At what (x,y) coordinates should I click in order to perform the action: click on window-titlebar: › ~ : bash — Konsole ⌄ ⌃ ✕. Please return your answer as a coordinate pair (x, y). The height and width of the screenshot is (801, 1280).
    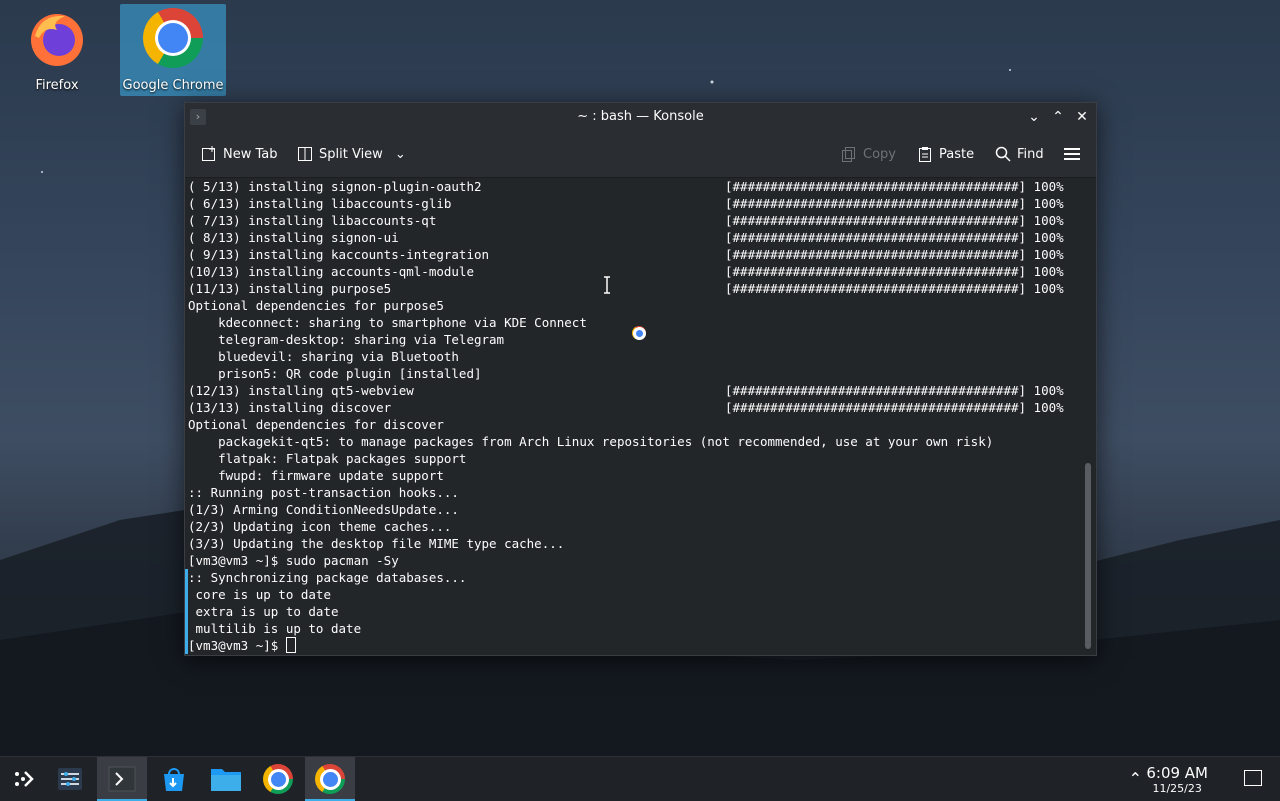
    Looking at the image, I should click on (640, 117).